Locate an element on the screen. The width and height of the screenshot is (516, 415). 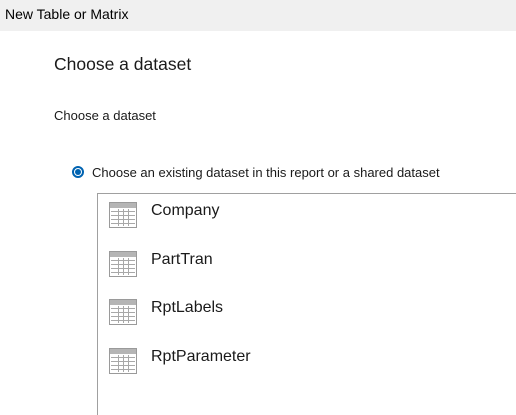
dataset-item-rptlabels: RptLabels is located at coordinates (166, 312).